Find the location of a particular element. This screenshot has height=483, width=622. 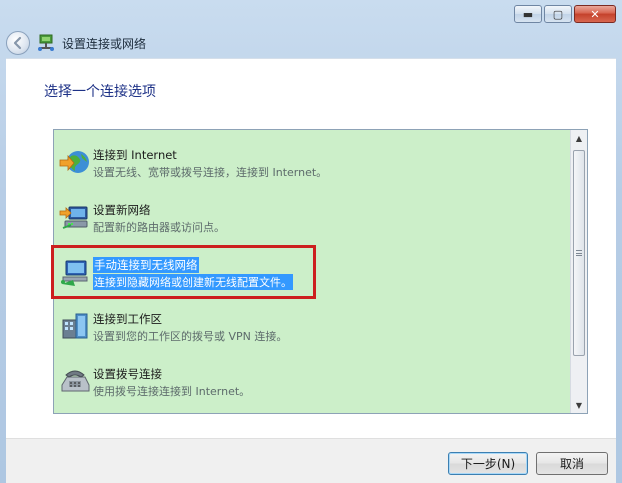

window-header: 设置连接或网络 is located at coordinates (311, 43).